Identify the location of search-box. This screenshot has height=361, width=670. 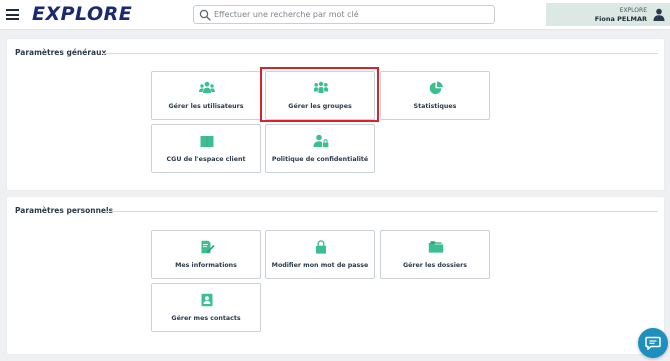
(344, 14).